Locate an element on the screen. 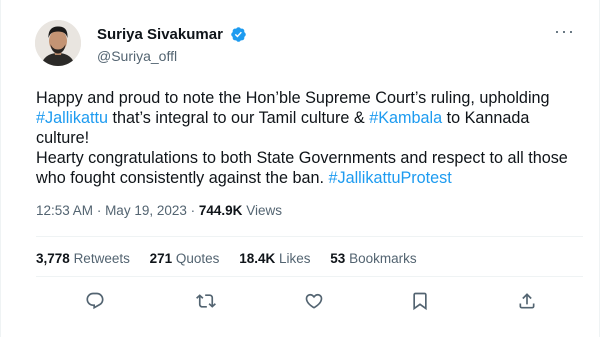  share-icon is located at coordinates (527, 301).